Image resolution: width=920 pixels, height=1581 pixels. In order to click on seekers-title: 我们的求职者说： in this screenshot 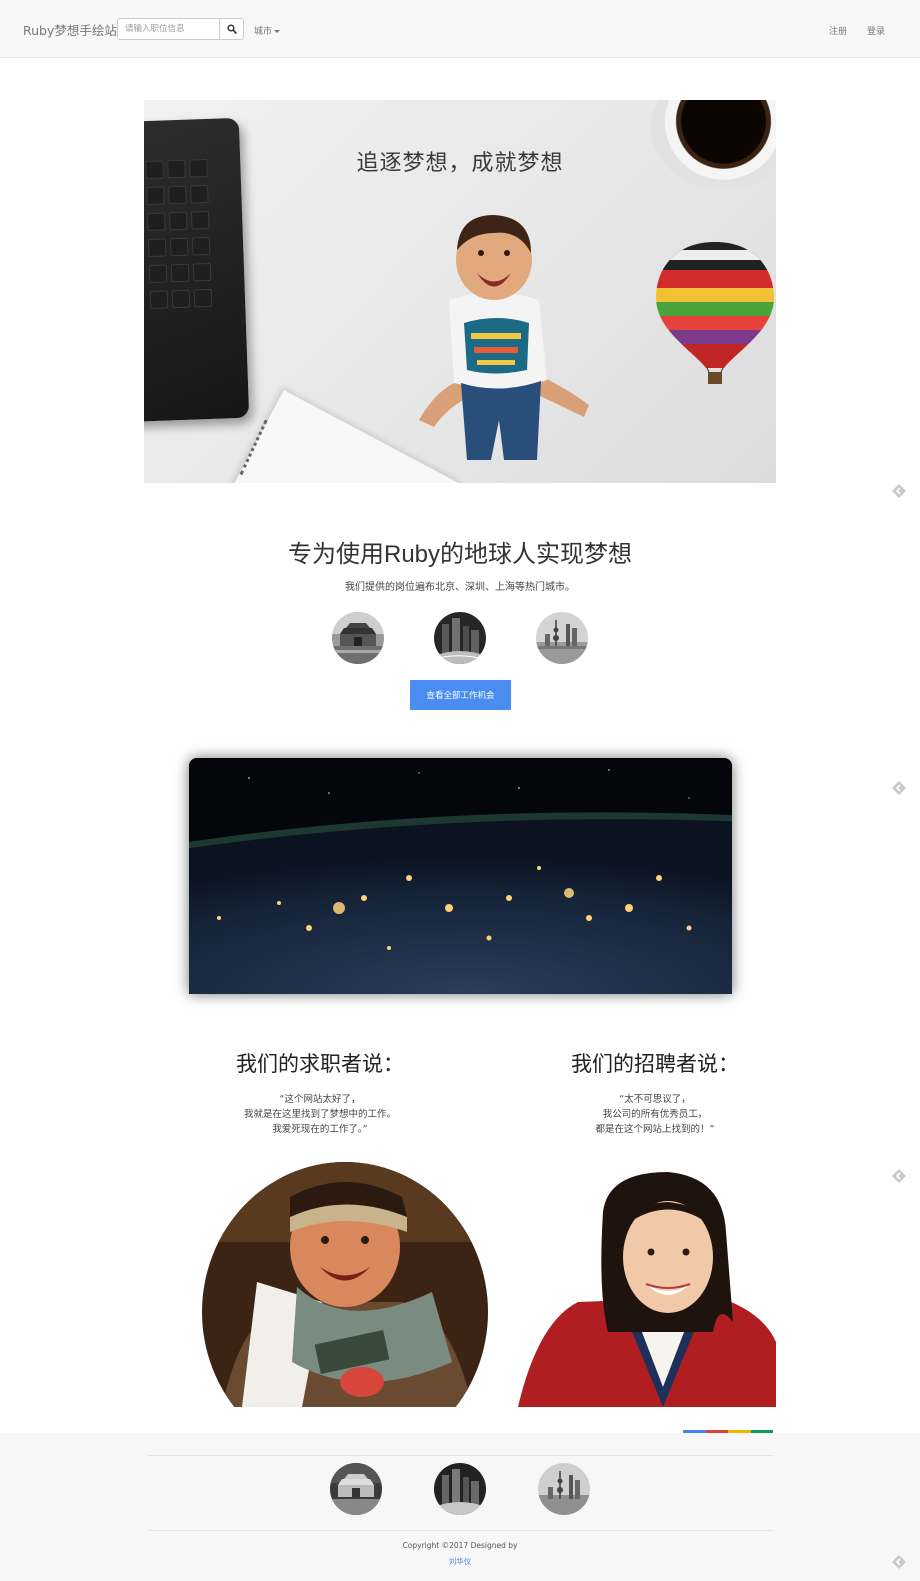, I will do `click(320, 1064)`.